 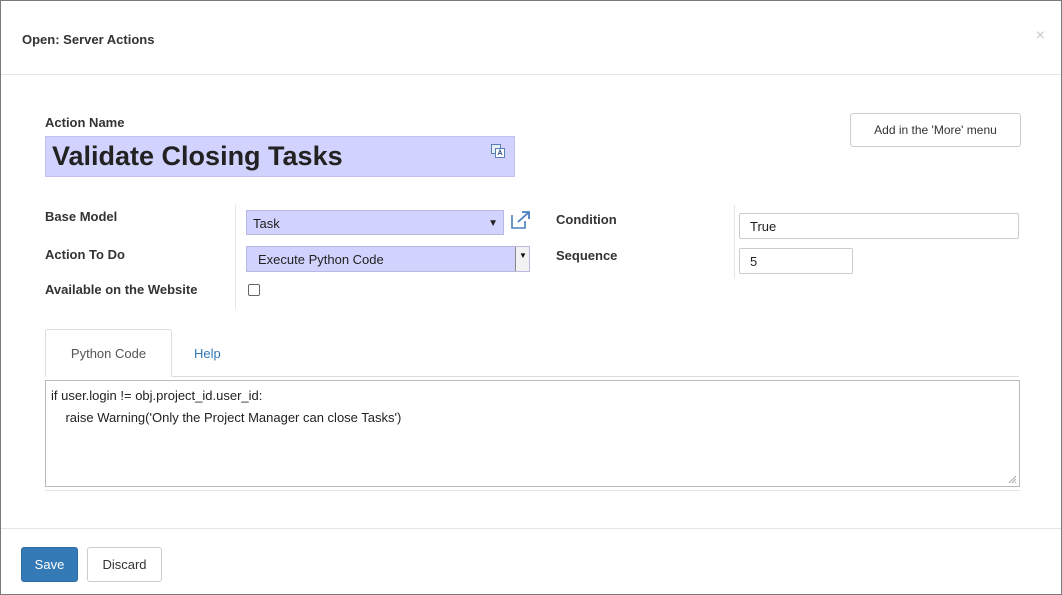 What do you see at coordinates (388, 259) in the screenshot?
I see `action-to-do-select: Execute Python Code ▼` at bounding box center [388, 259].